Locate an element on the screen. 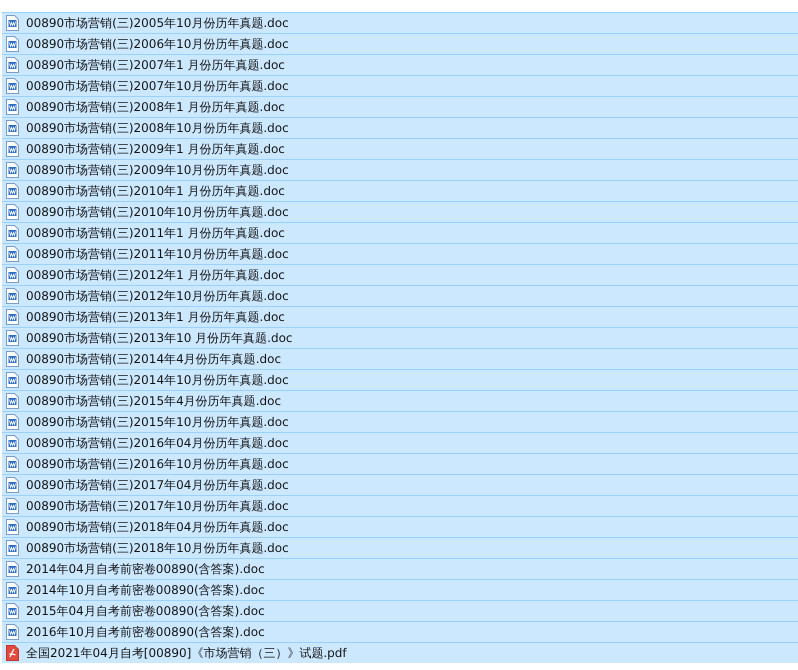  file-name: 00890市场营销(三)2007年1 月份历年真题.doc is located at coordinates (155, 65).